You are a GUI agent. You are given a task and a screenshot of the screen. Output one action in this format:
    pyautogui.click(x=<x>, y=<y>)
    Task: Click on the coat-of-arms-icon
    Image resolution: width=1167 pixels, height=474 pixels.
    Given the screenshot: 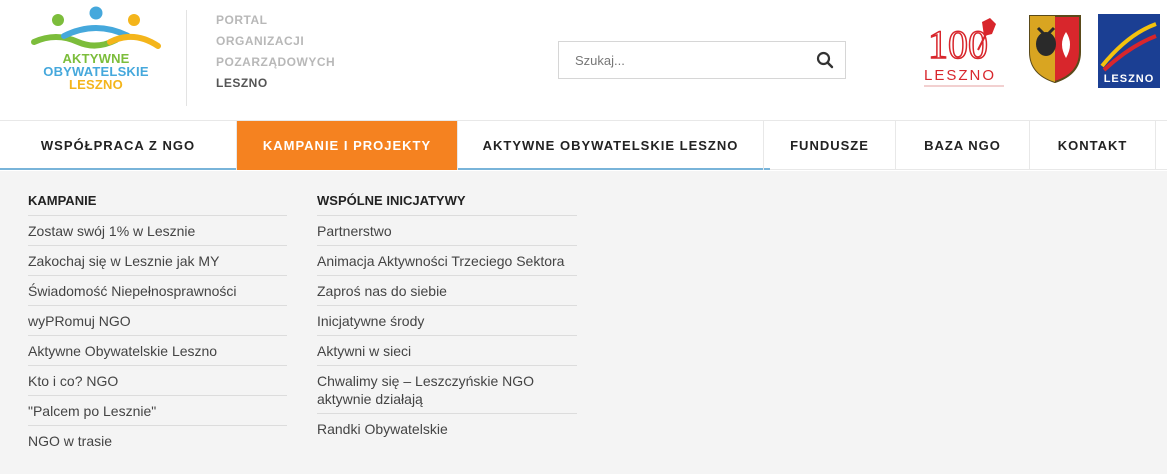 What is the action you would take?
    pyautogui.click(x=1055, y=49)
    